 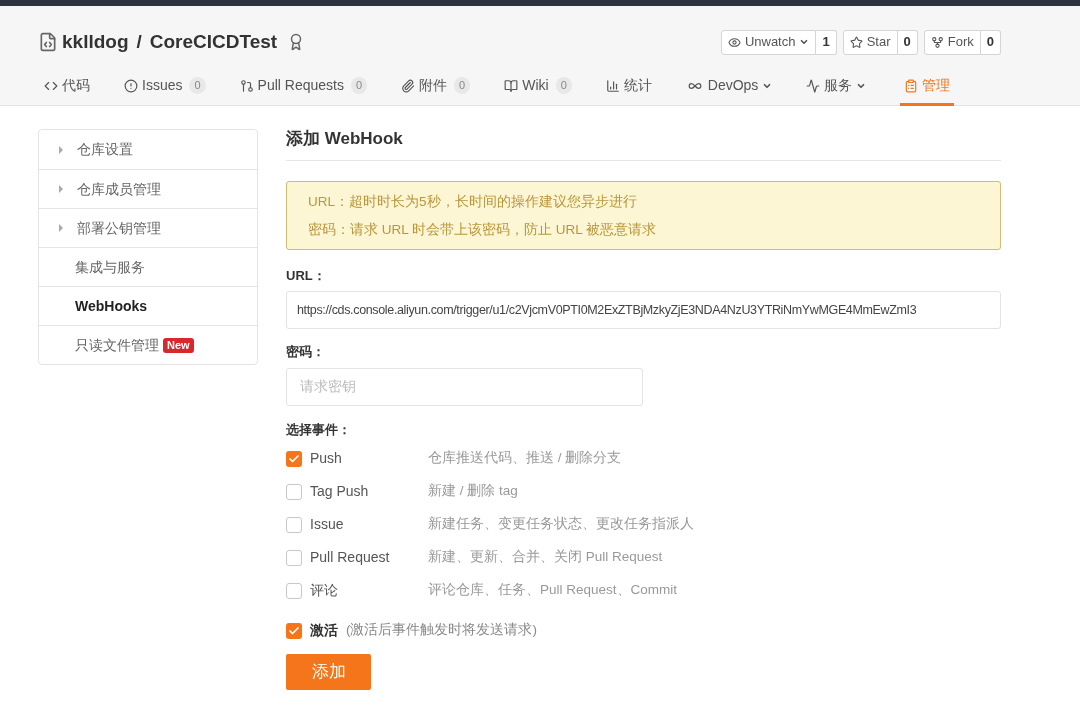 I want to click on field-label: URL：, so click(x=306, y=275).